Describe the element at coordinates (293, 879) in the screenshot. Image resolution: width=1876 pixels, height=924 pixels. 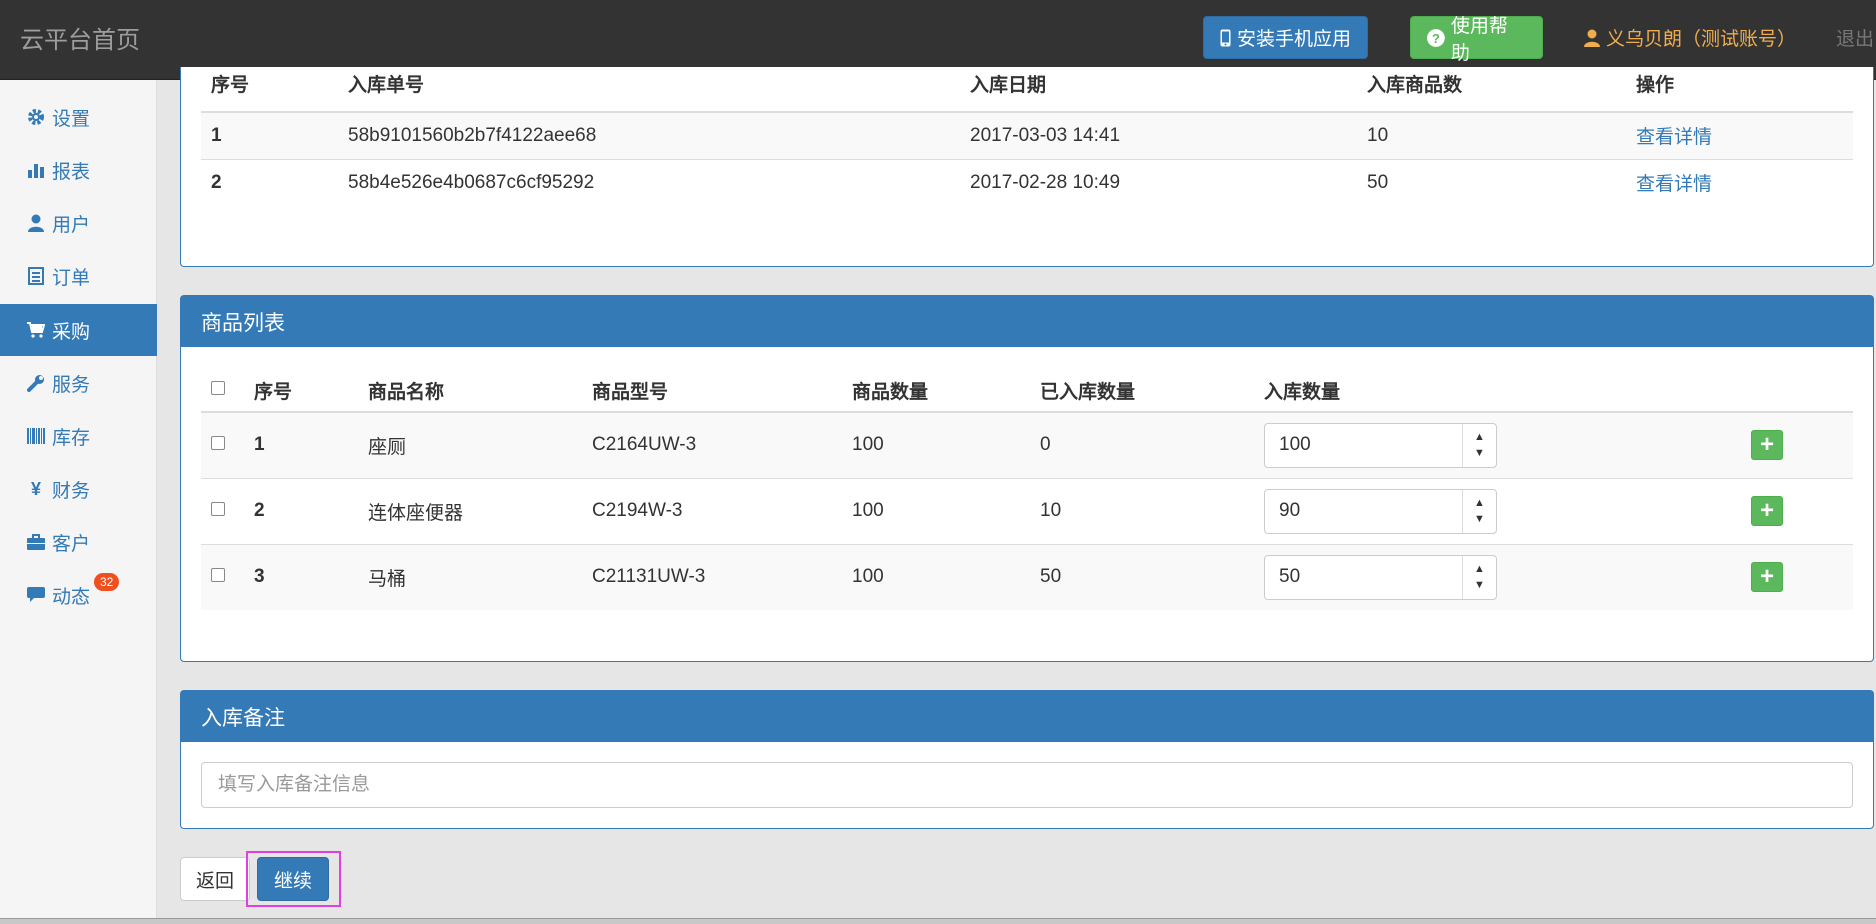
I see `continue-button: 继续` at that location.